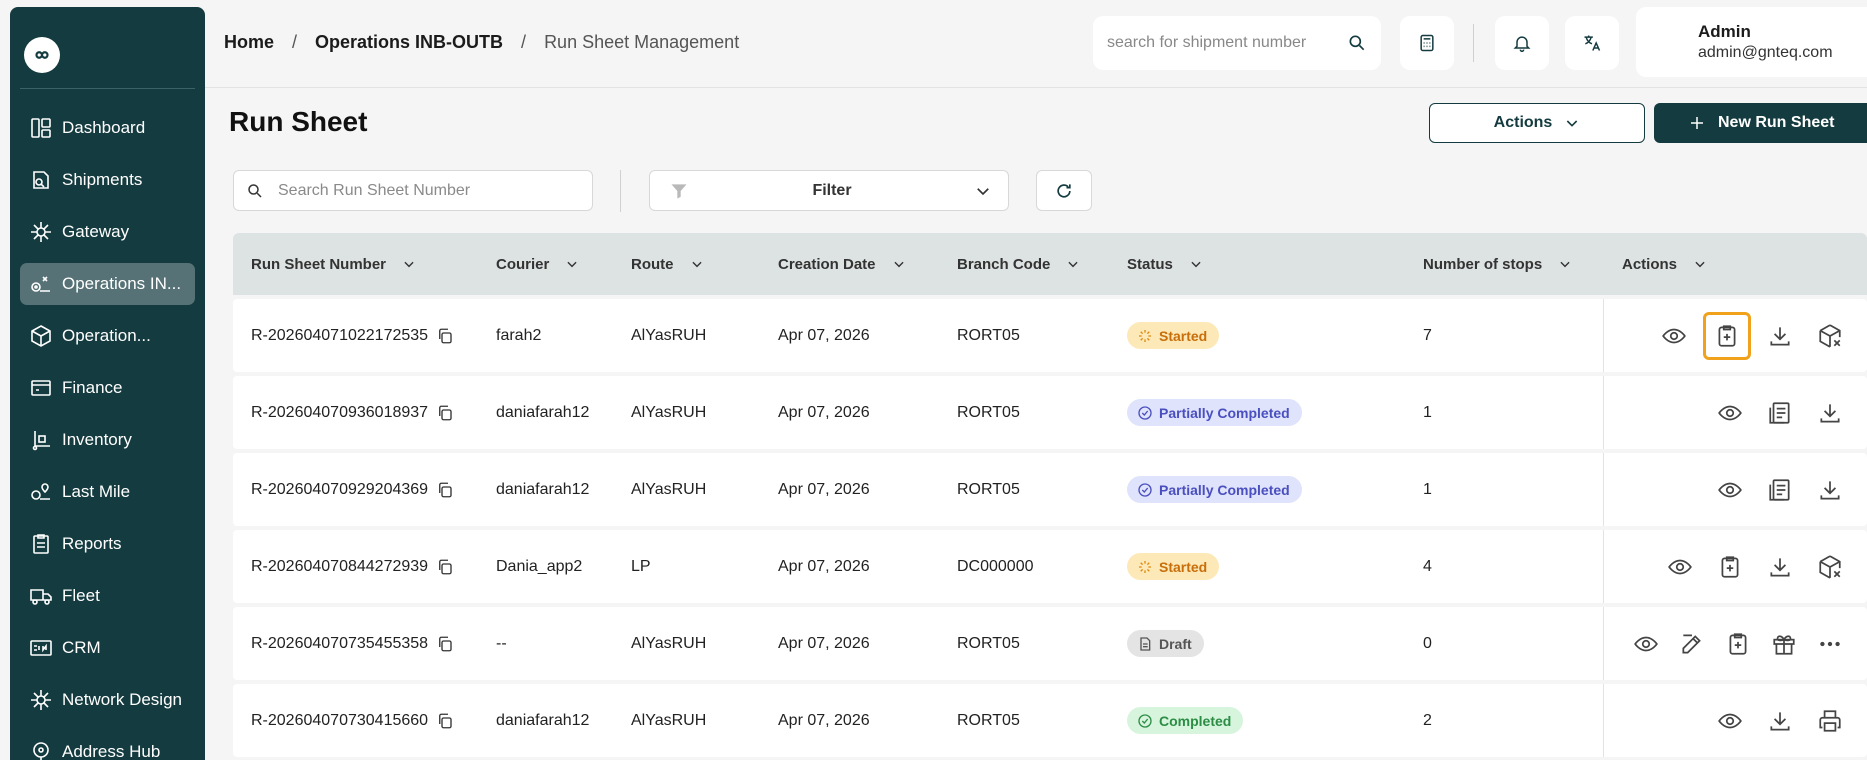 The image size is (1867, 760). I want to click on sidebar-item-label: Dashboard, so click(104, 127).